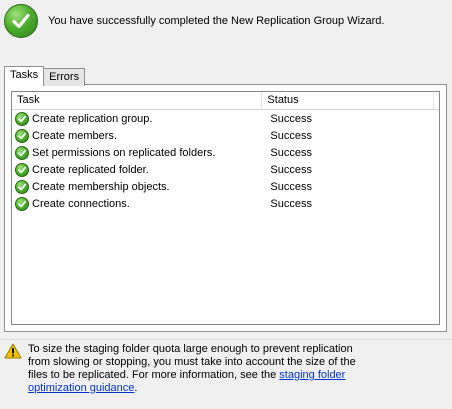 Image resolution: width=452 pixels, height=409 pixels. What do you see at coordinates (64, 77) in the screenshot?
I see `tab-errors: Errors` at bounding box center [64, 77].